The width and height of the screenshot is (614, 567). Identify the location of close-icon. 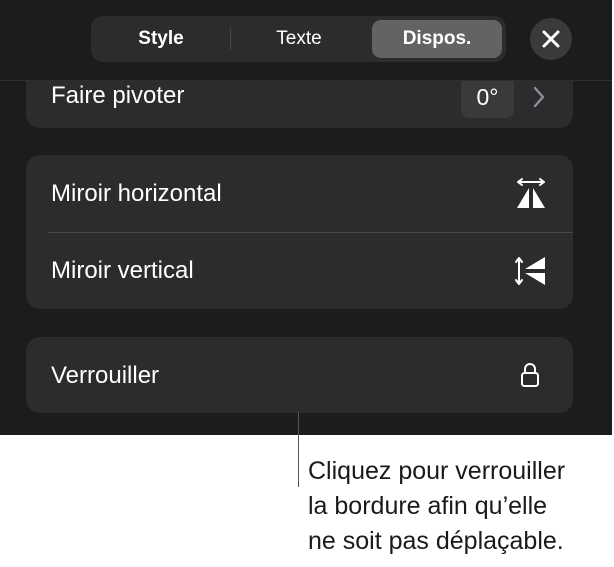
(551, 39).